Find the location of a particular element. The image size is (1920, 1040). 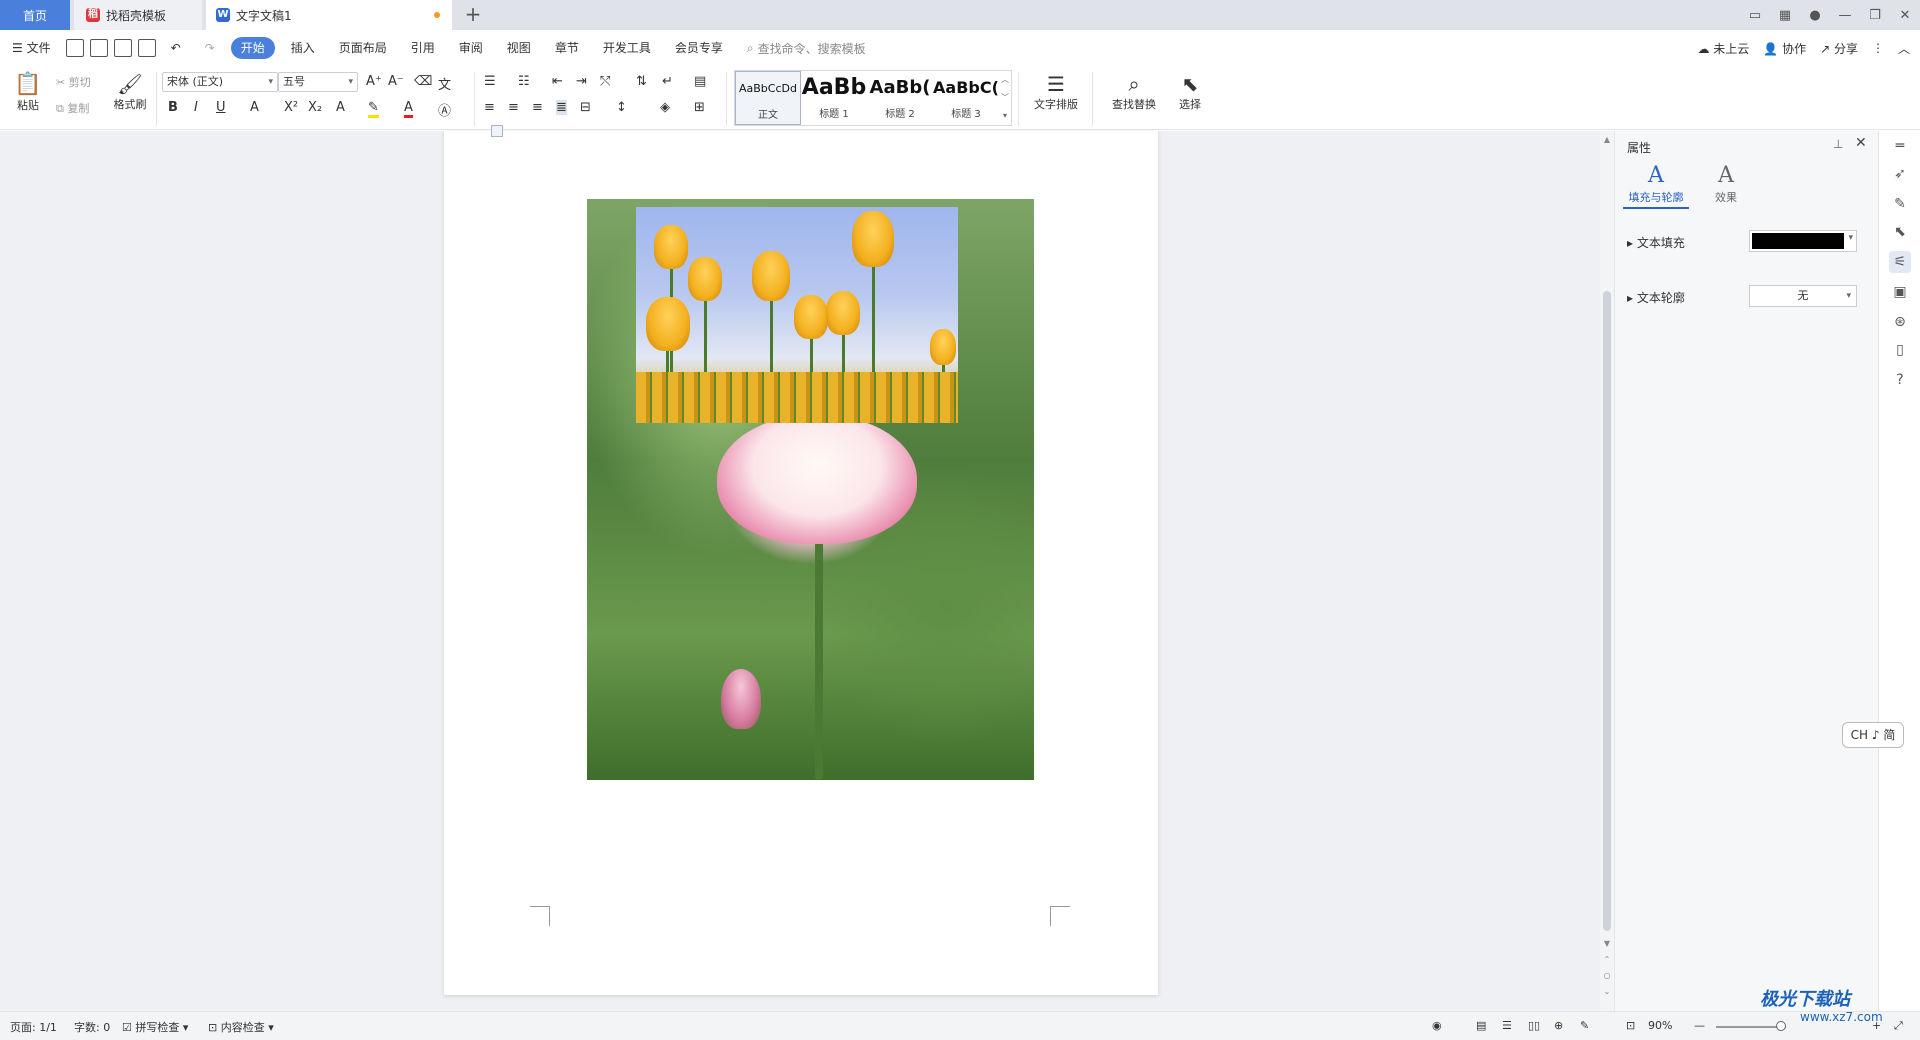

scroll-down-icon: ▼ is located at coordinates (1607, 943).